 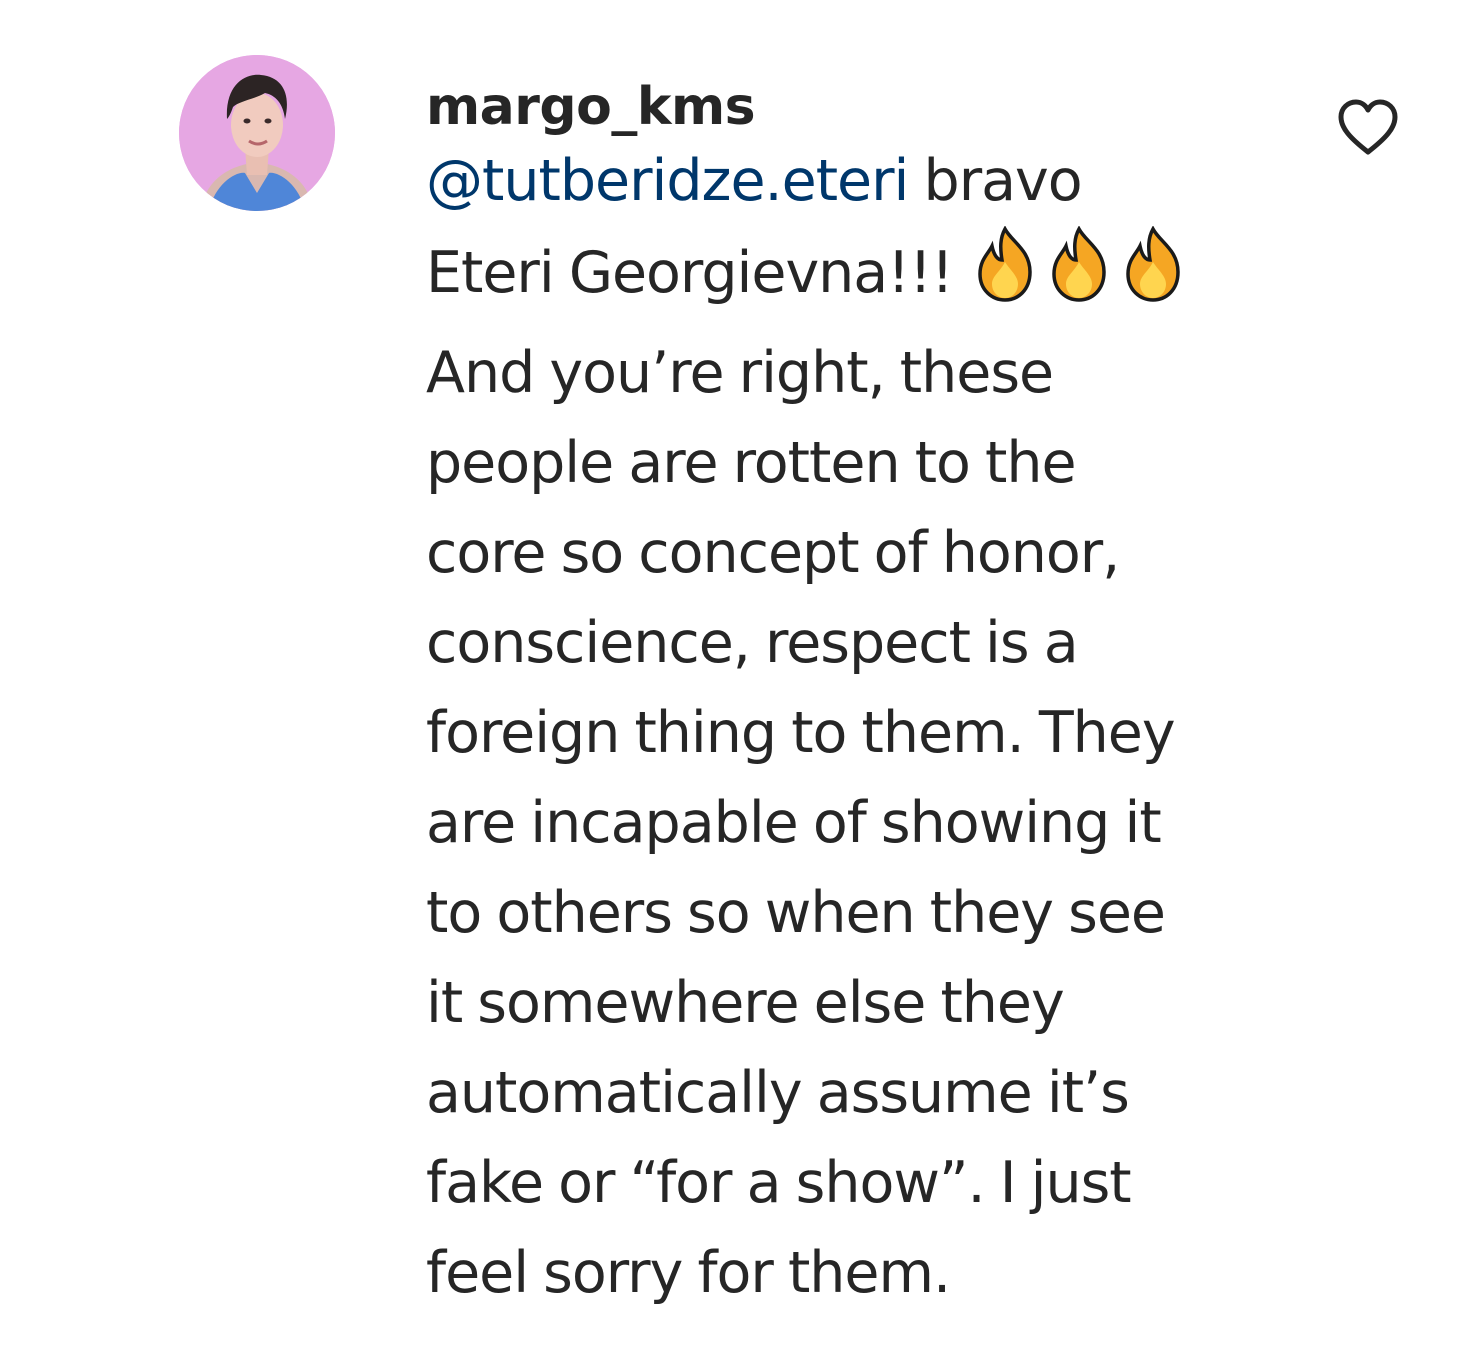 I want to click on comment-text-line: foreign thing to them. They, so click(x=801, y=733).